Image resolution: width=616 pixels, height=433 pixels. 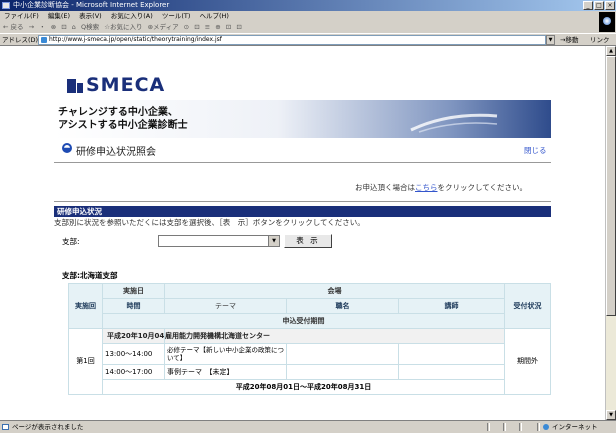 I want to click on windows-logo-icon, so click(x=607, y=22).